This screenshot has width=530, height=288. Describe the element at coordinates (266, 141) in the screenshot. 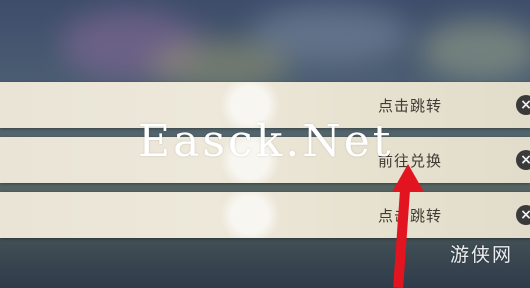

I see `watermark-text: Easck.Net` at that location.